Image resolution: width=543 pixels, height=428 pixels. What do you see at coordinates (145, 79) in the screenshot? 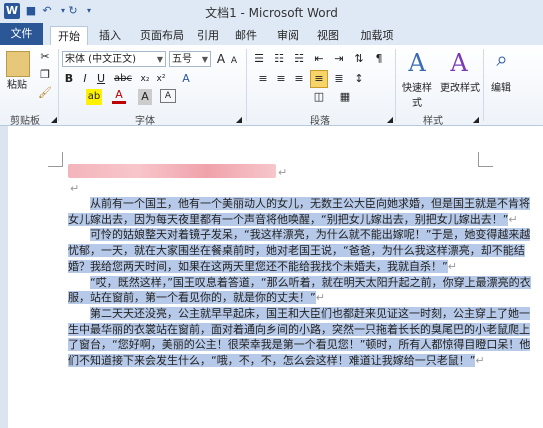
I see `subscript-icon: x₂` at bounding box center [145, 79].